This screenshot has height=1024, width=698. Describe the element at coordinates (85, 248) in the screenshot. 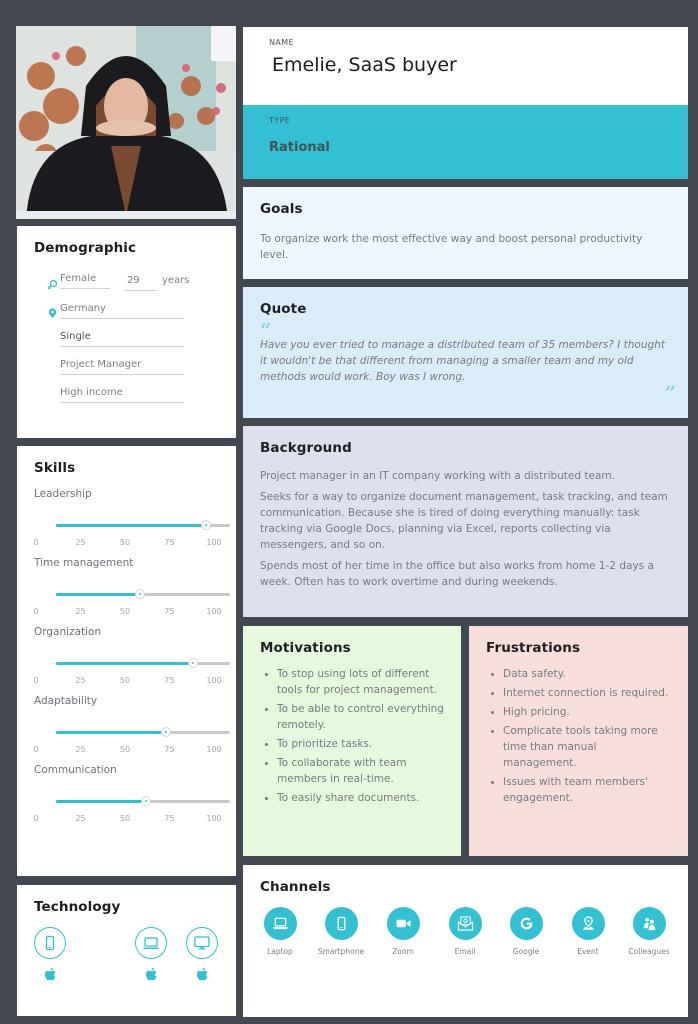

I see `demographic-title: Demographic` at that location.